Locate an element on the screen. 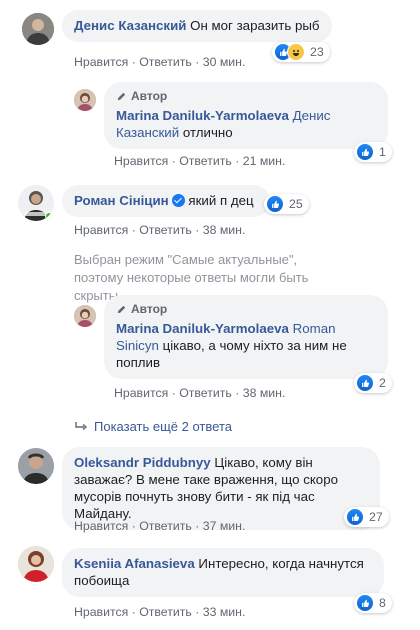  reactions: 2 is located at coordinates (373, 383).